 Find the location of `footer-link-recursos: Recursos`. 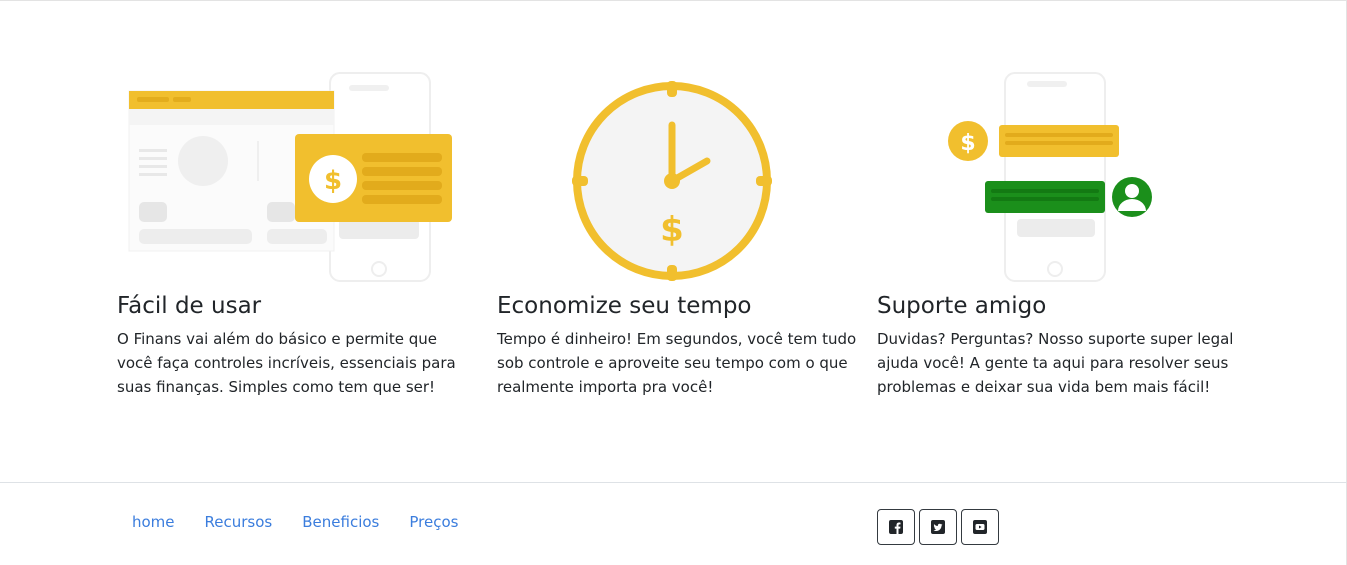

footer-link-recursos: Recursos is located at coordinates (239, 522).